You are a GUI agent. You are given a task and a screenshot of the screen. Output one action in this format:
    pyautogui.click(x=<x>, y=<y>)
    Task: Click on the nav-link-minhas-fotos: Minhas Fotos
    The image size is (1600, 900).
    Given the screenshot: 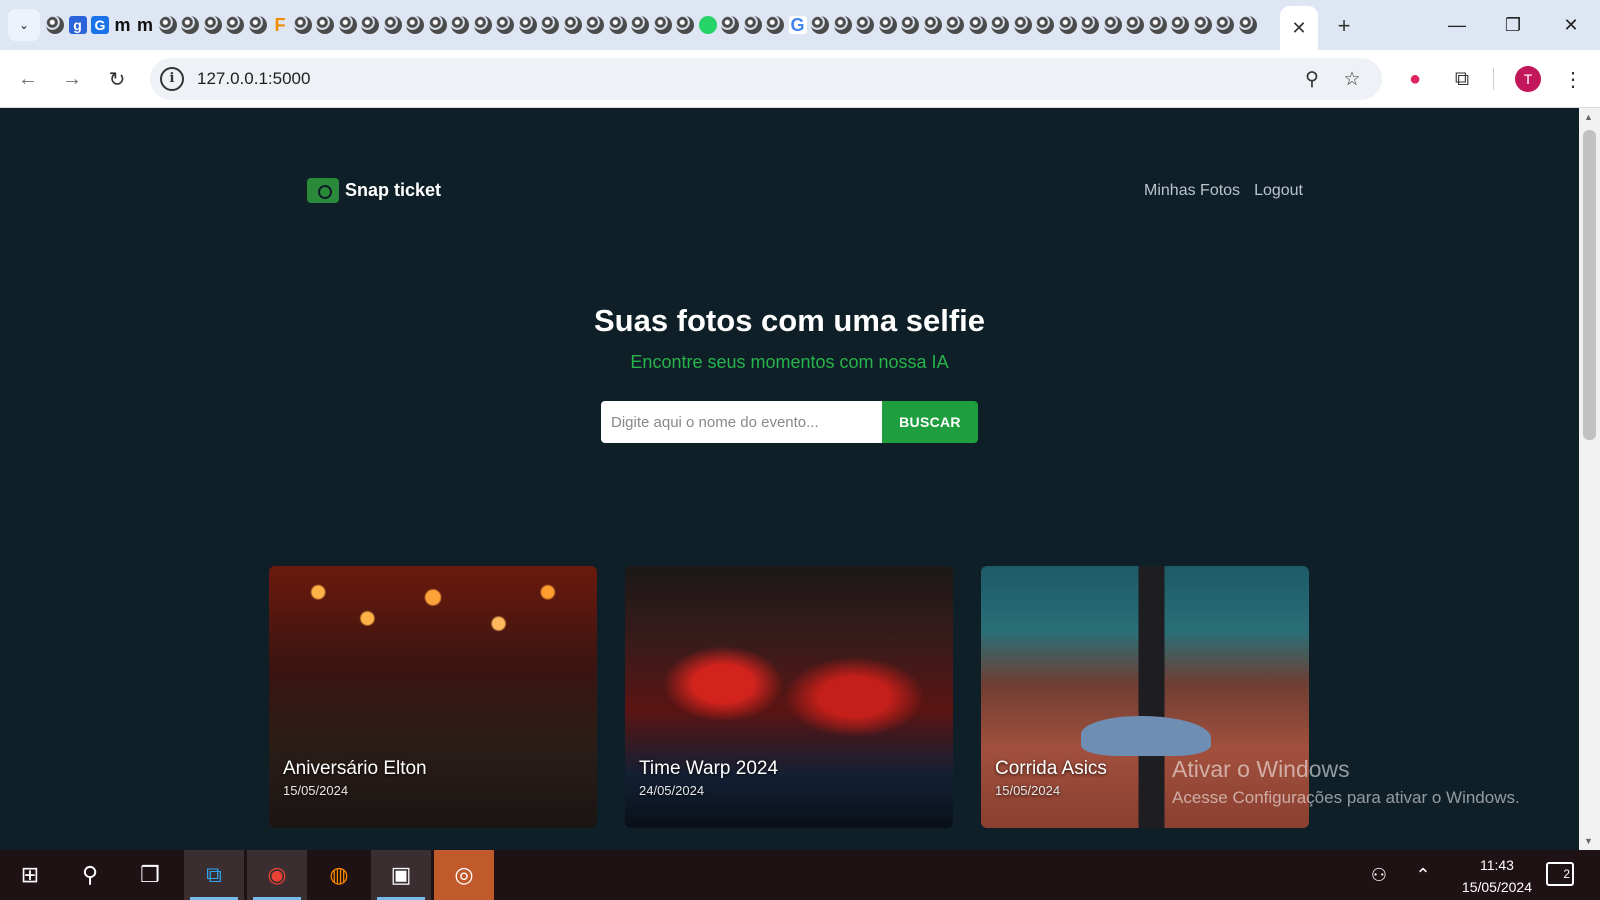 What is the action you would take?
    pyautogui.click(x=1192, y=191)
    